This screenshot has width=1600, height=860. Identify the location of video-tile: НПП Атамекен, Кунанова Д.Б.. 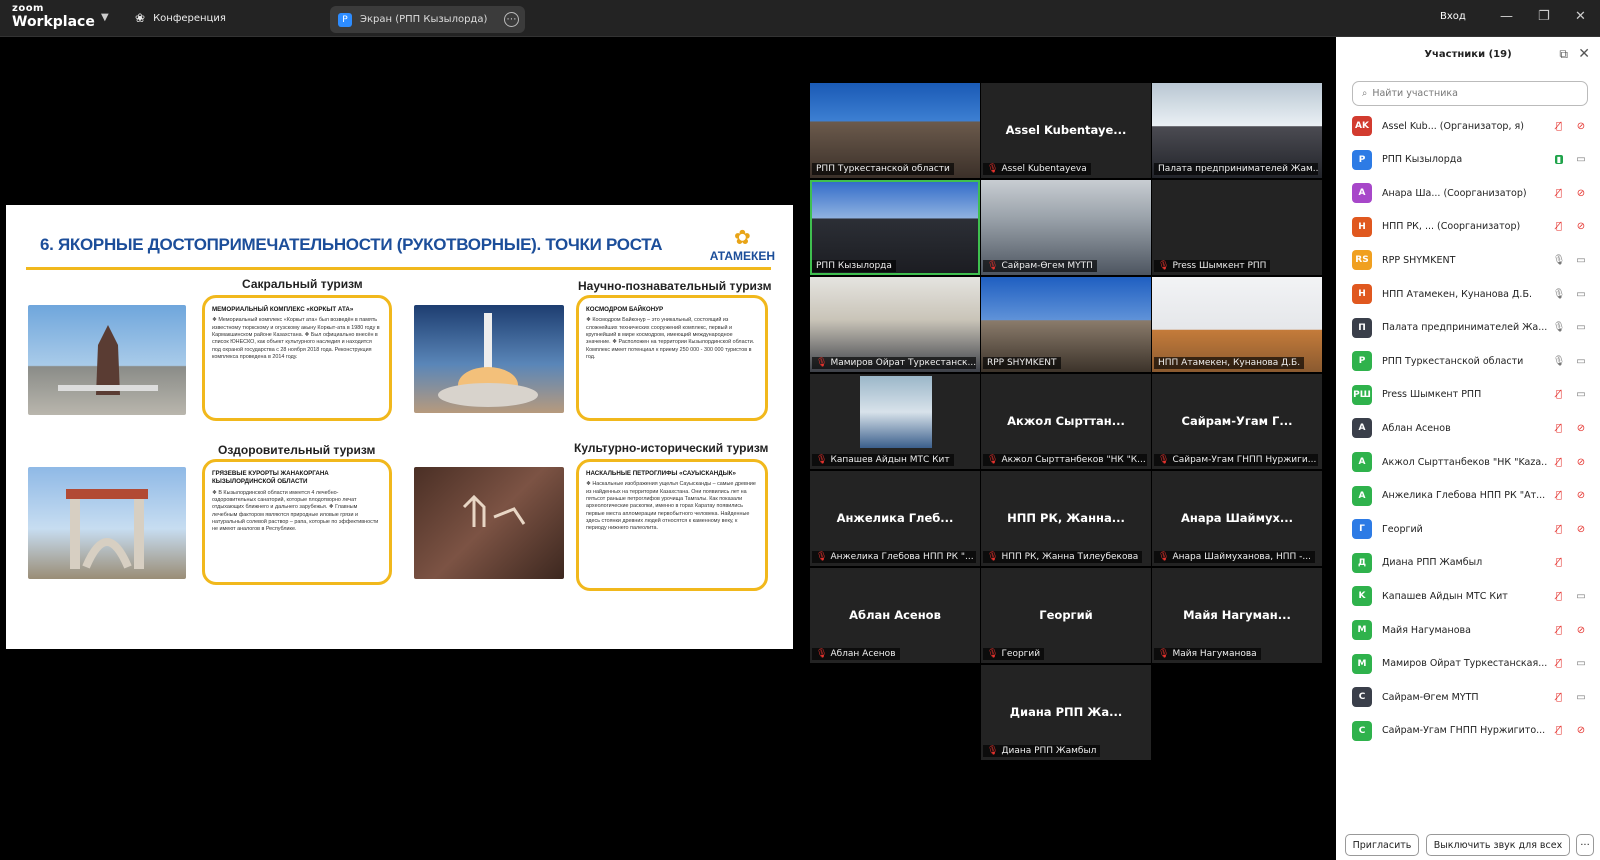
(1237, 324).